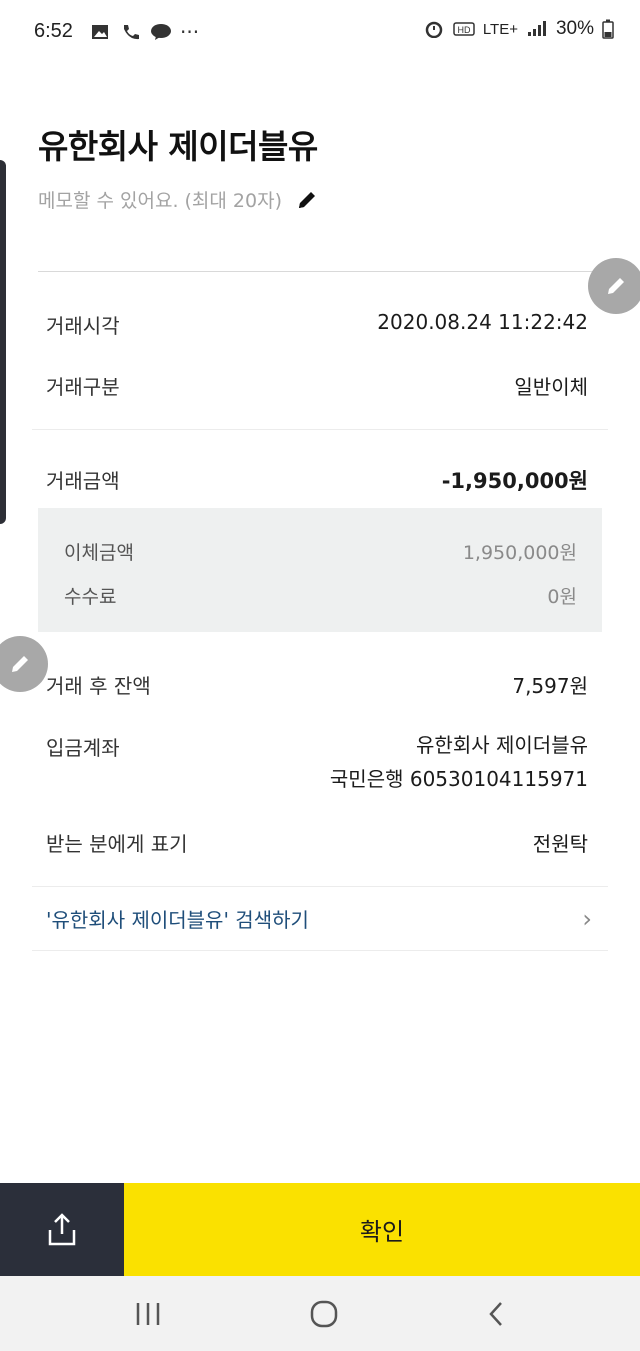 The image size is (640, 1351). I want to click on bottom-action-bar: 확인, so click(320, 1229).